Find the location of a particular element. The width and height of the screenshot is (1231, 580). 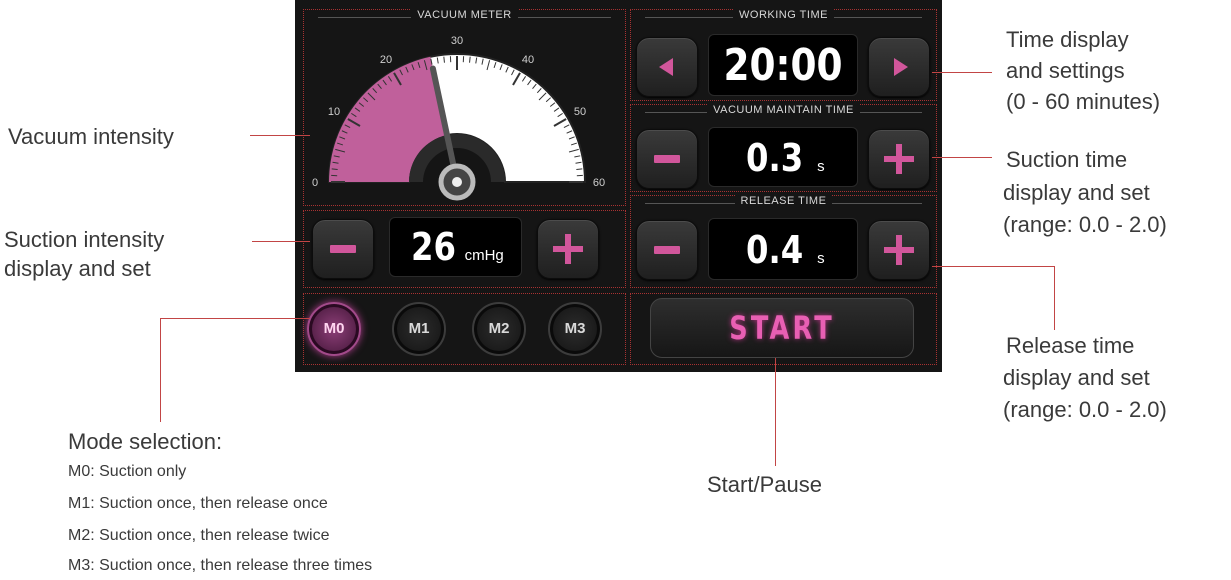

suction-intensity-label-2: display and set is located at coordinates (77, 268).